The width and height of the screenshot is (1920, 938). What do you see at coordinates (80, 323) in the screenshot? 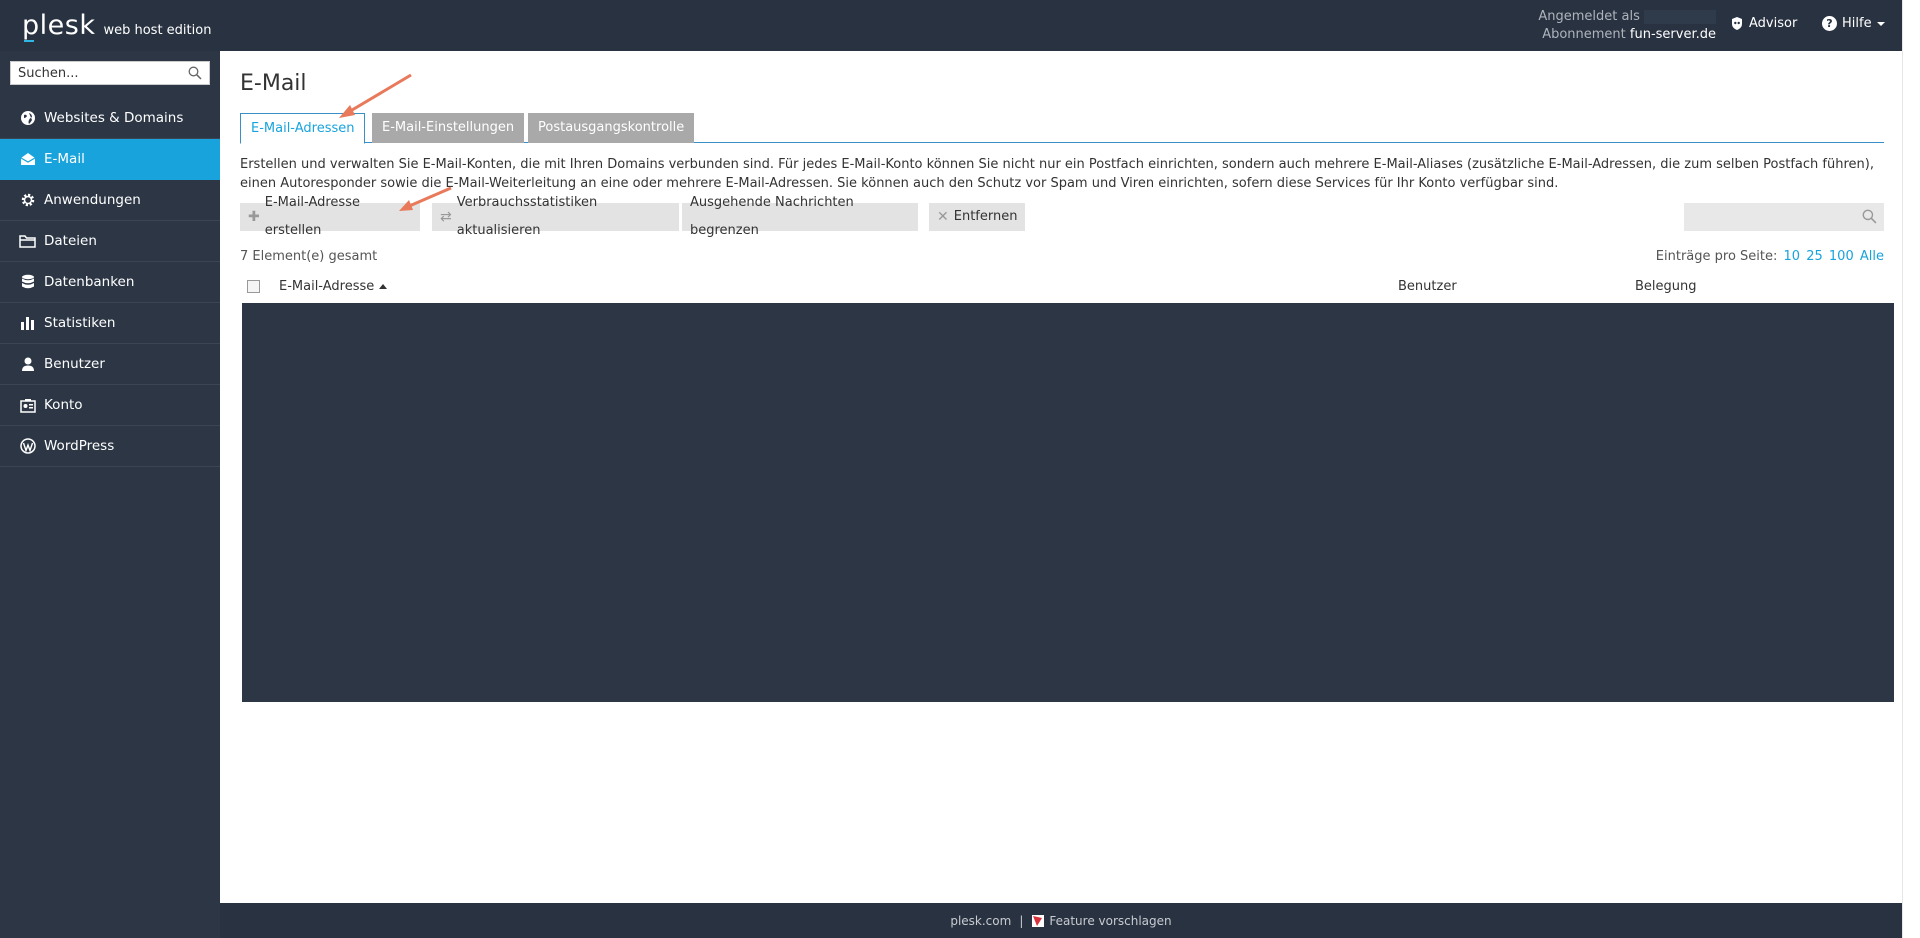
I see `sidebar-item-label: Statistiken` at bounding box center [80, 323].